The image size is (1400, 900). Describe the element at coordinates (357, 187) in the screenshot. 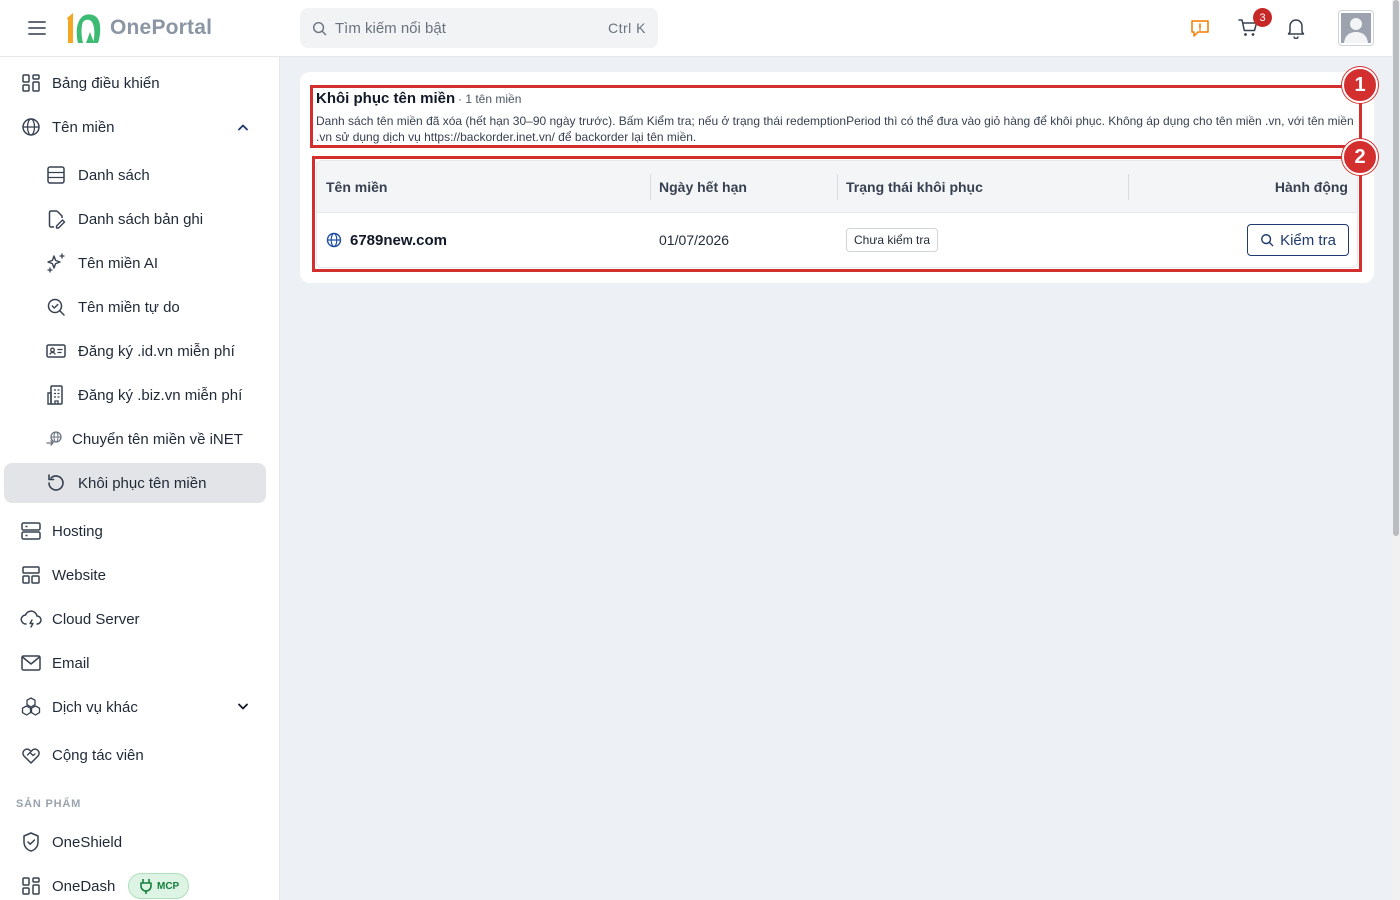

I see `column-header-domain: Tên miền` at that location.